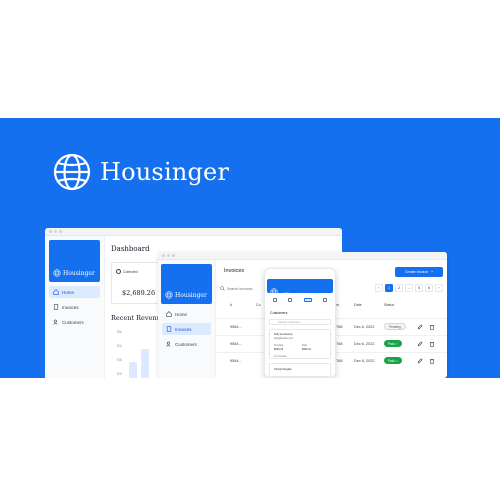 The image size is (500, 500). I want to click on column-header: Status, so click(389, 305).